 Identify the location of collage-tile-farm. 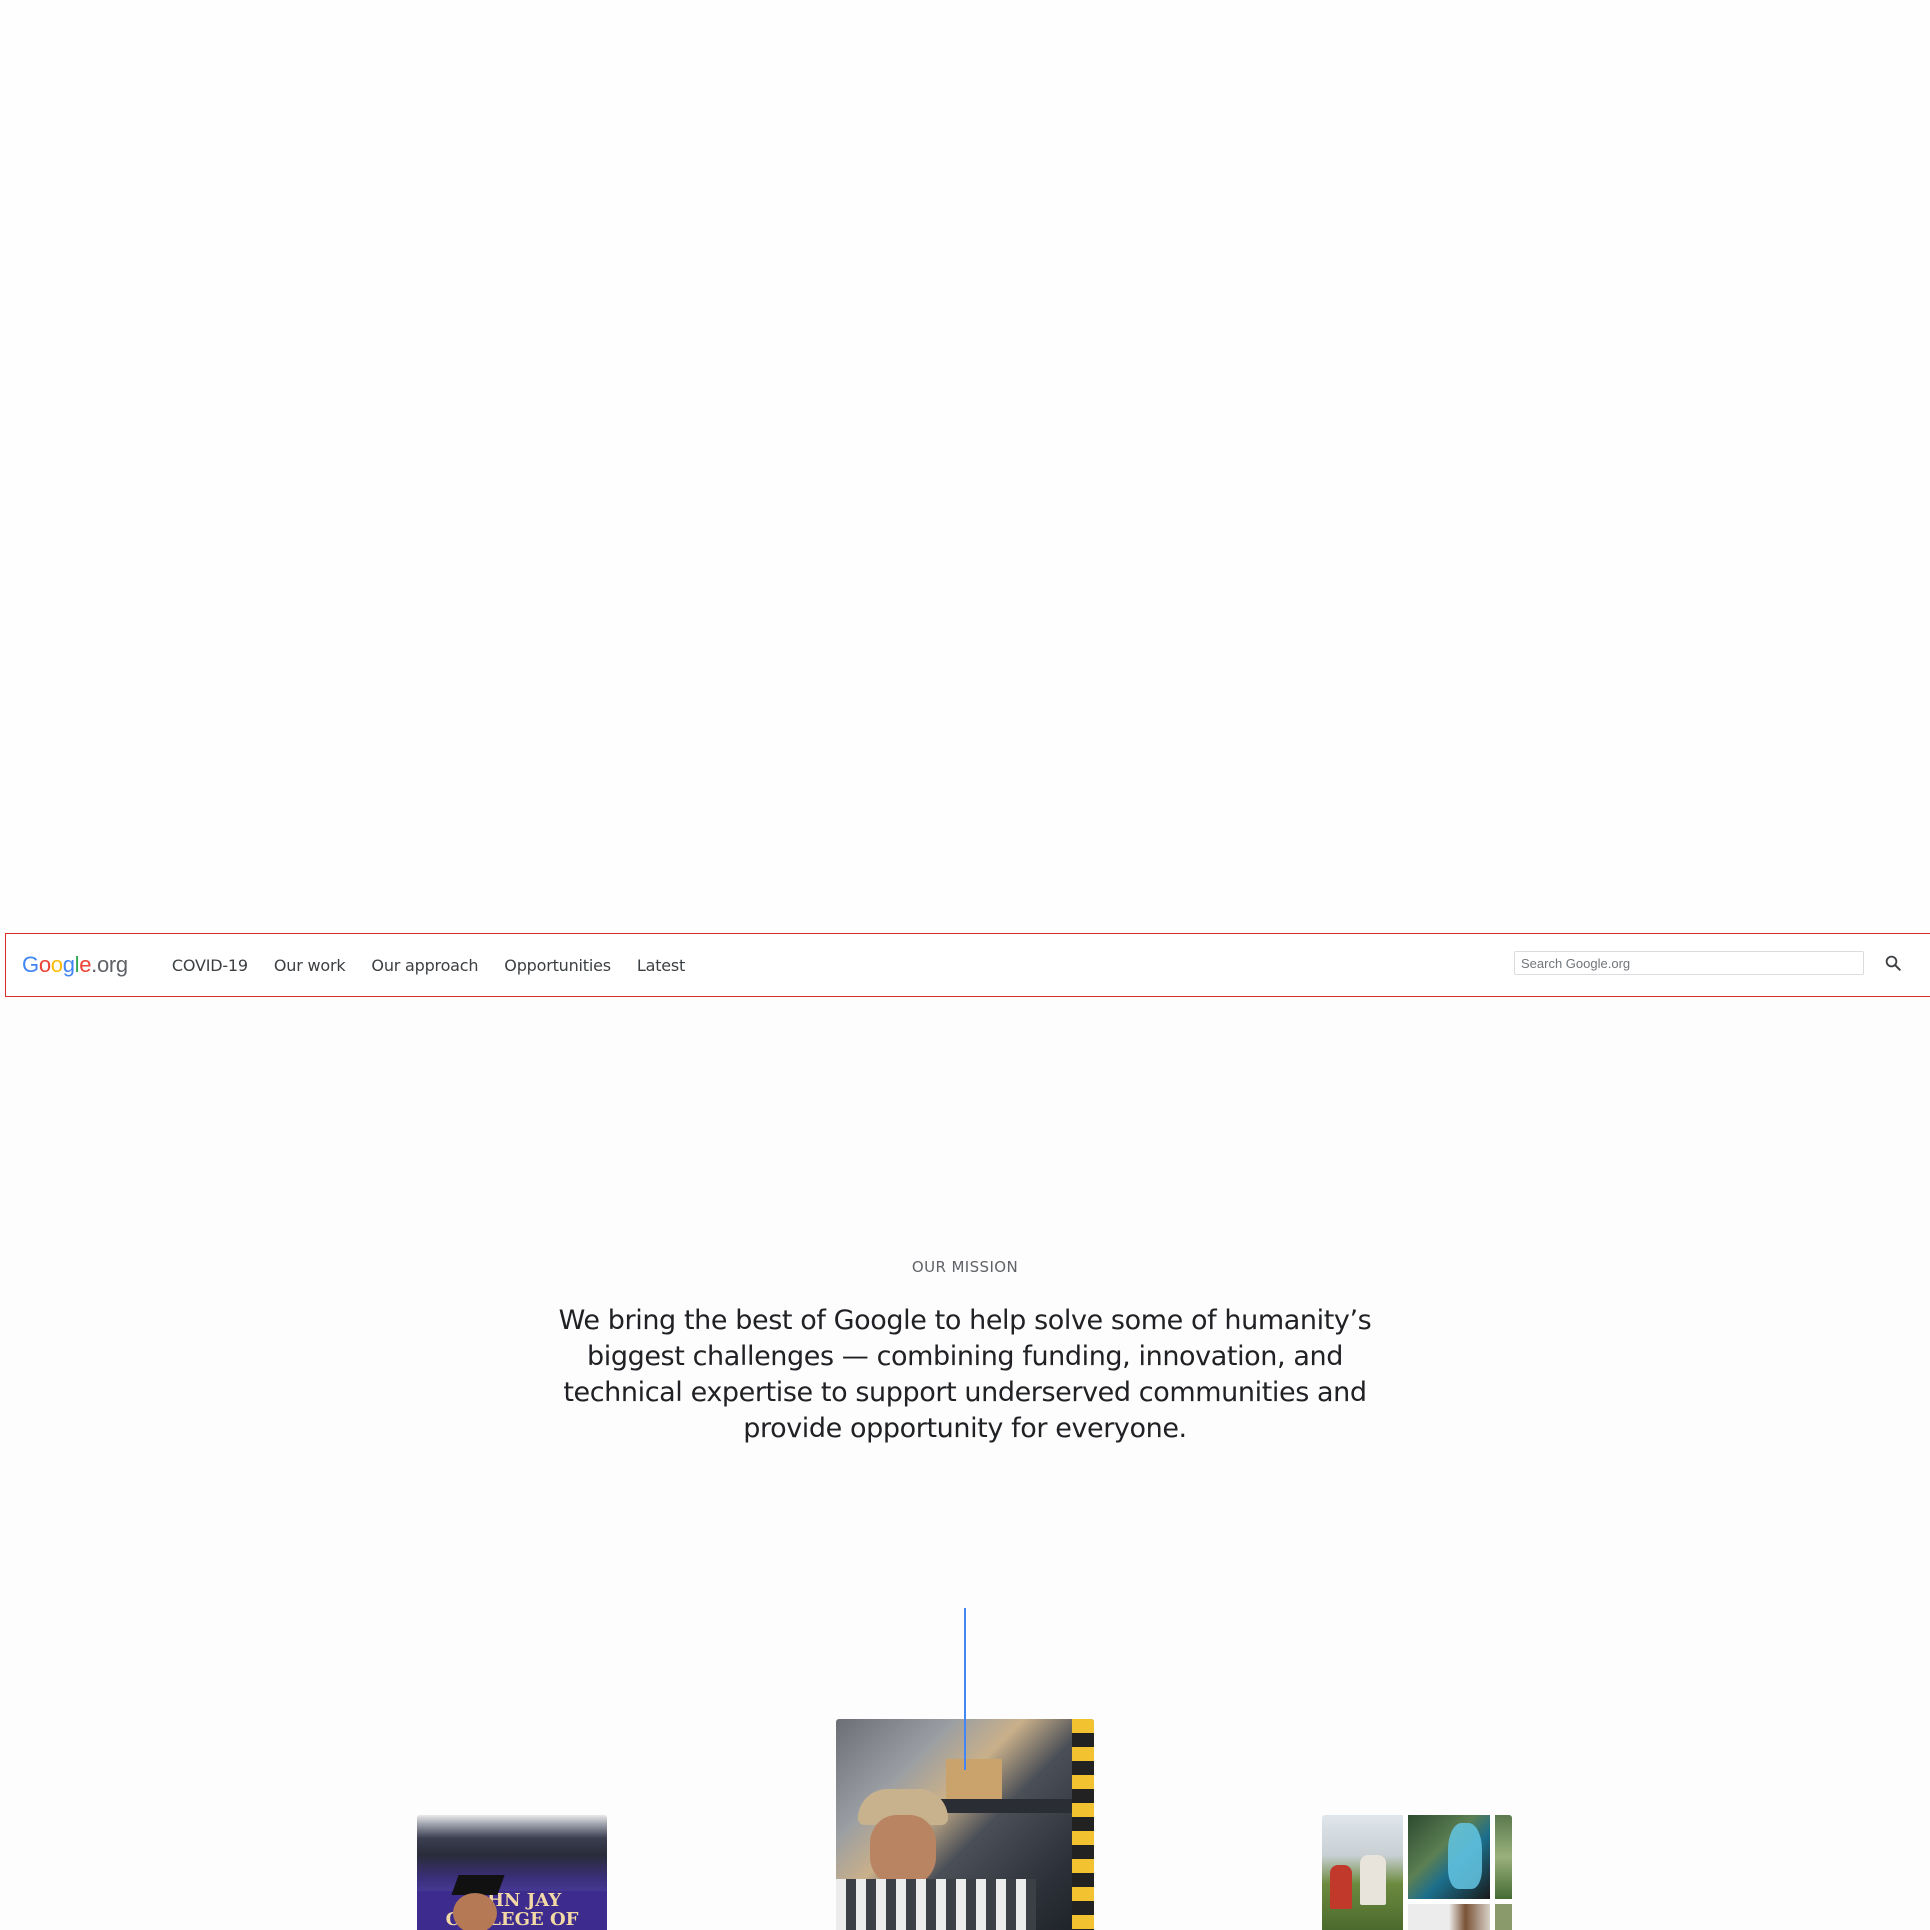
(1362, 1872).